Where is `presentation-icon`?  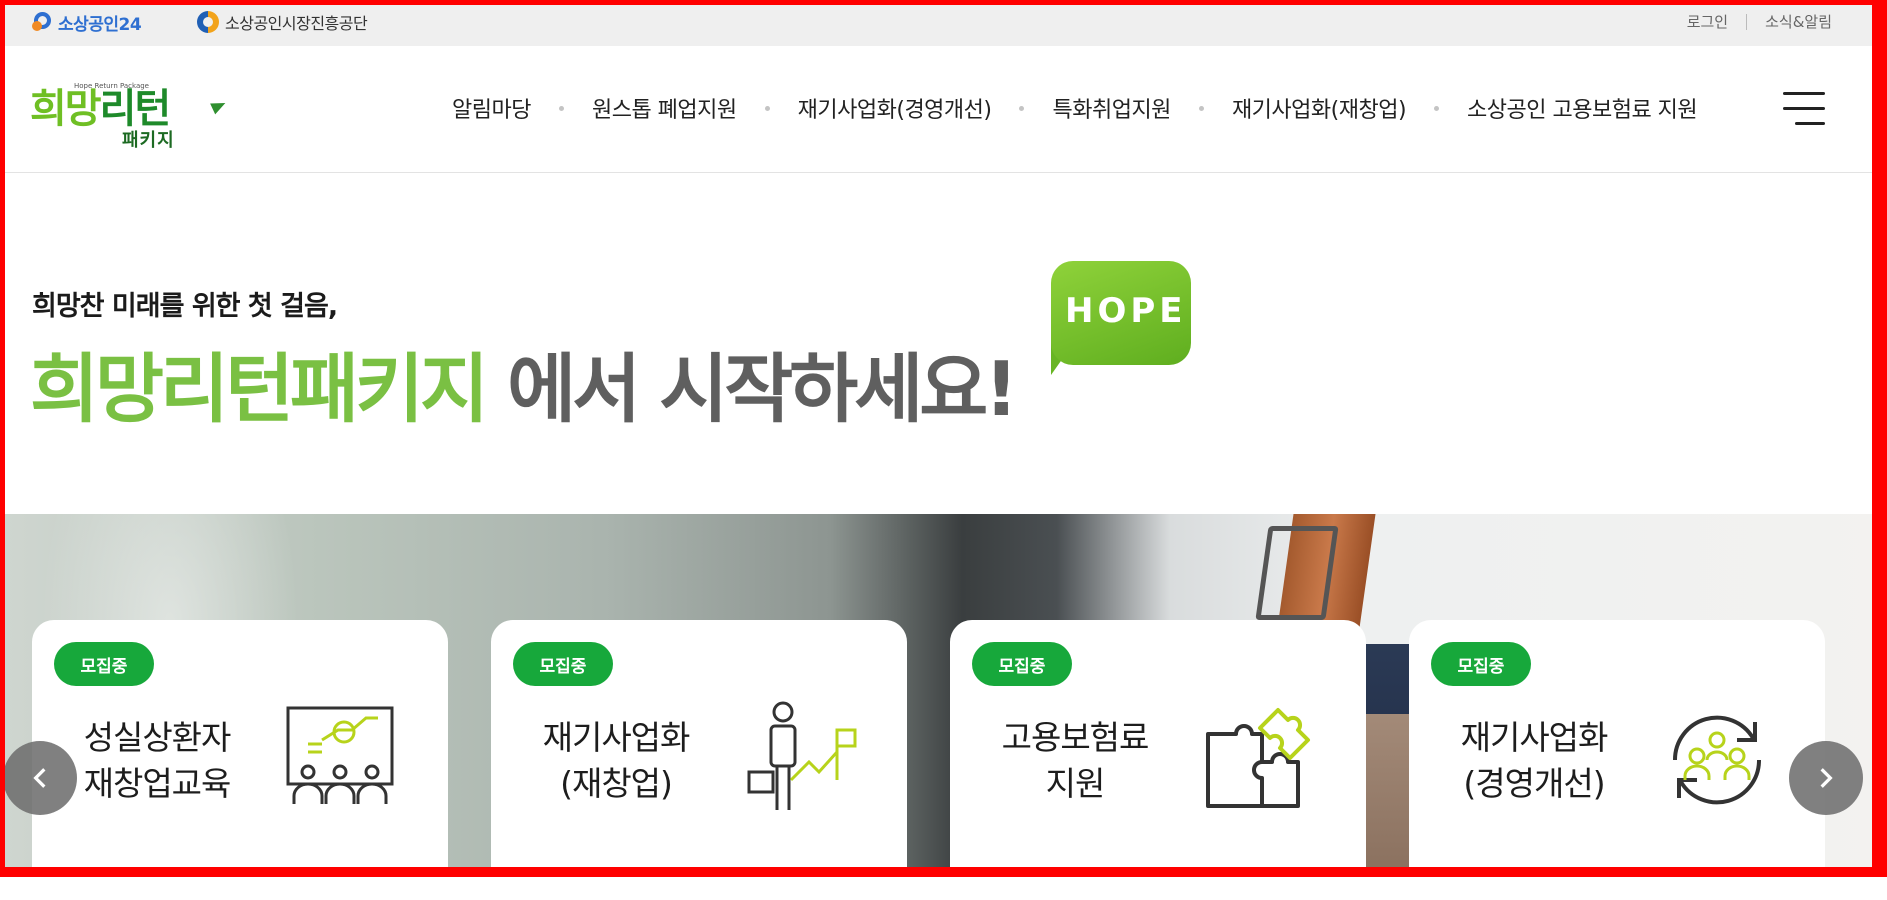
presentation-icon is located at coordinates (340, 755).